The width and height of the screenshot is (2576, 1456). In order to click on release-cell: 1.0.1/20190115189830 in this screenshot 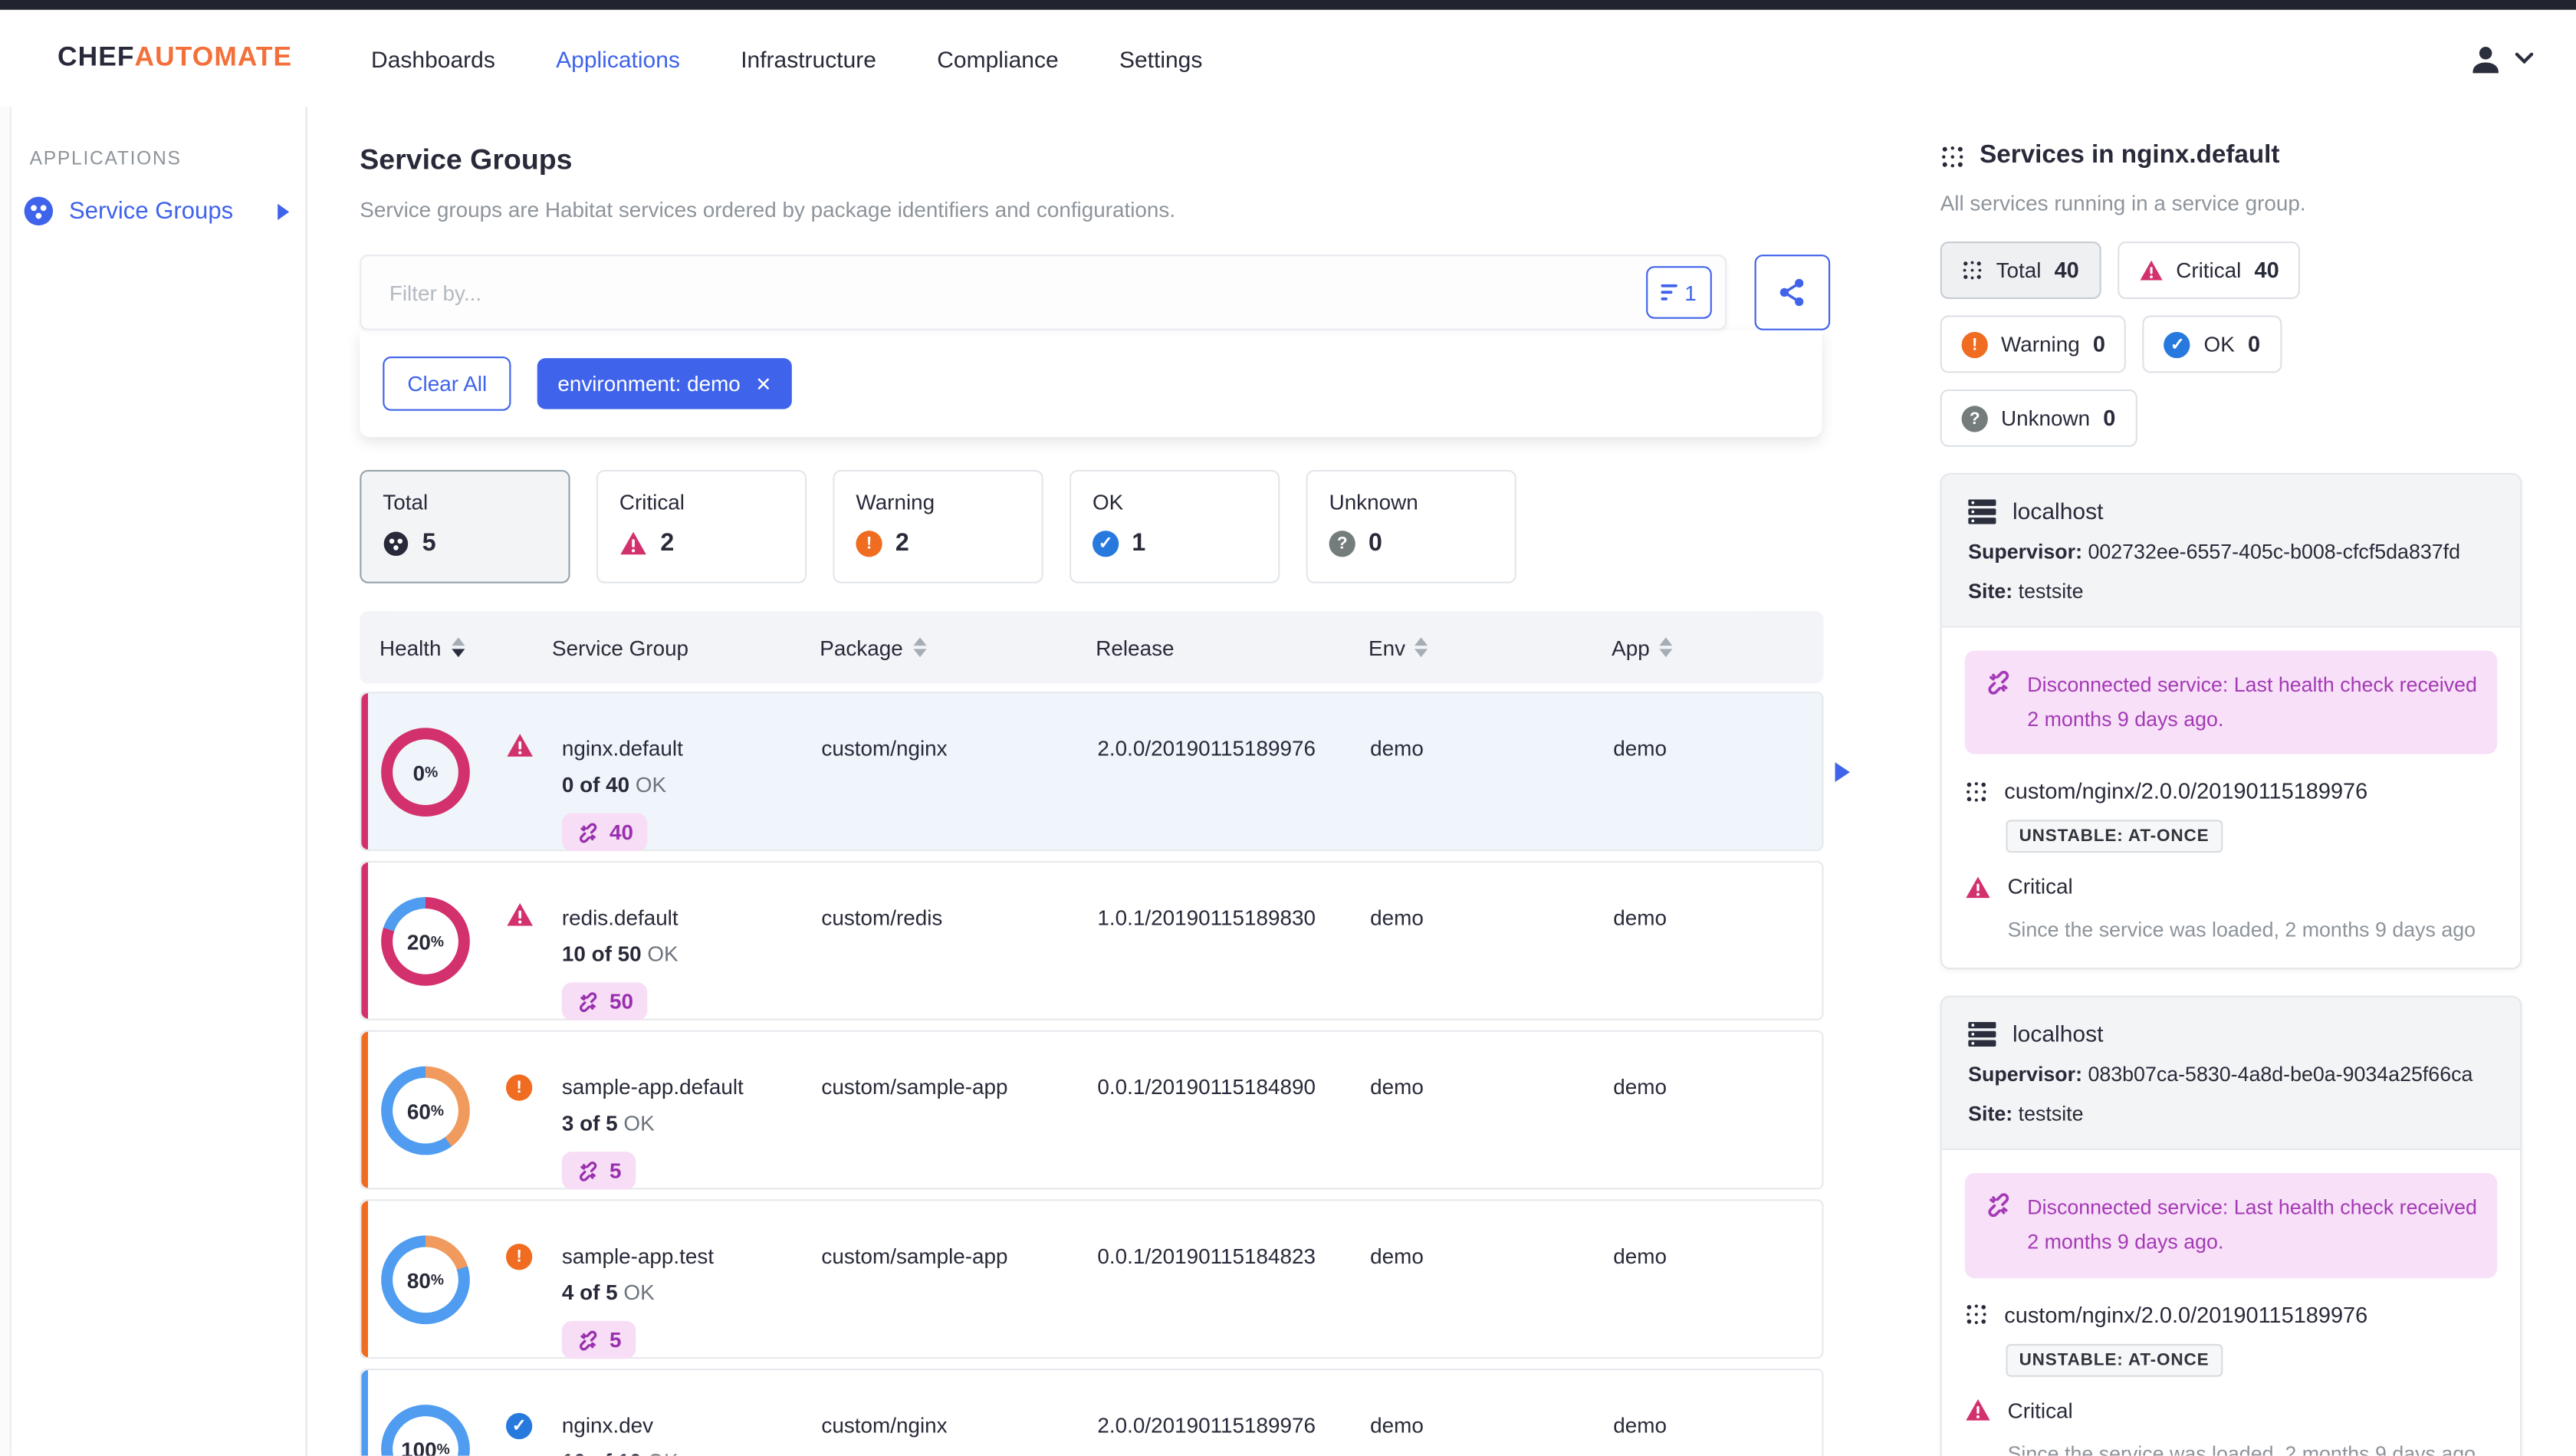, I will do `click(1206, 917)`.